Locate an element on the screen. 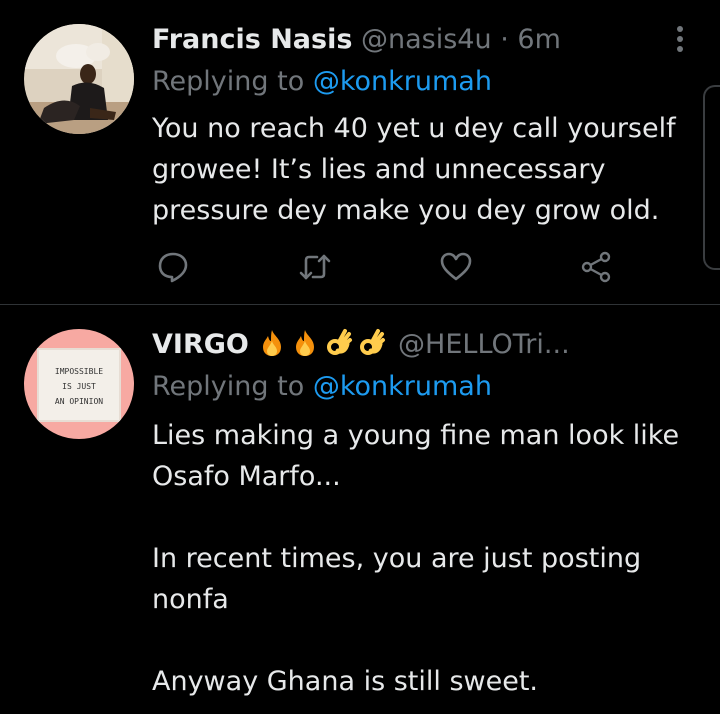 Image resolution: width=720 pixels, height=714 pixels. more-vertical-icon is located at coordinates (680, 39).